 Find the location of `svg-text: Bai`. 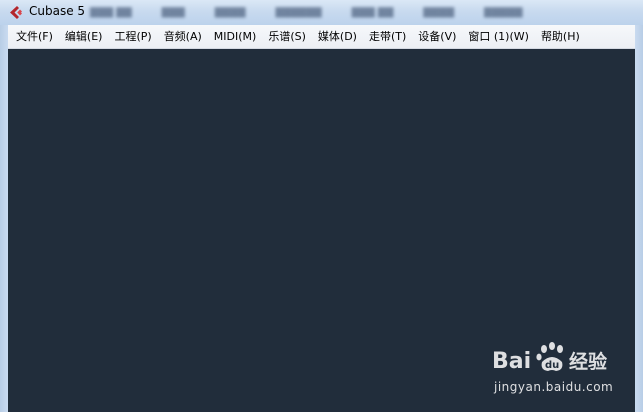

svg-text: Bai is located at coordinates (511, 361).